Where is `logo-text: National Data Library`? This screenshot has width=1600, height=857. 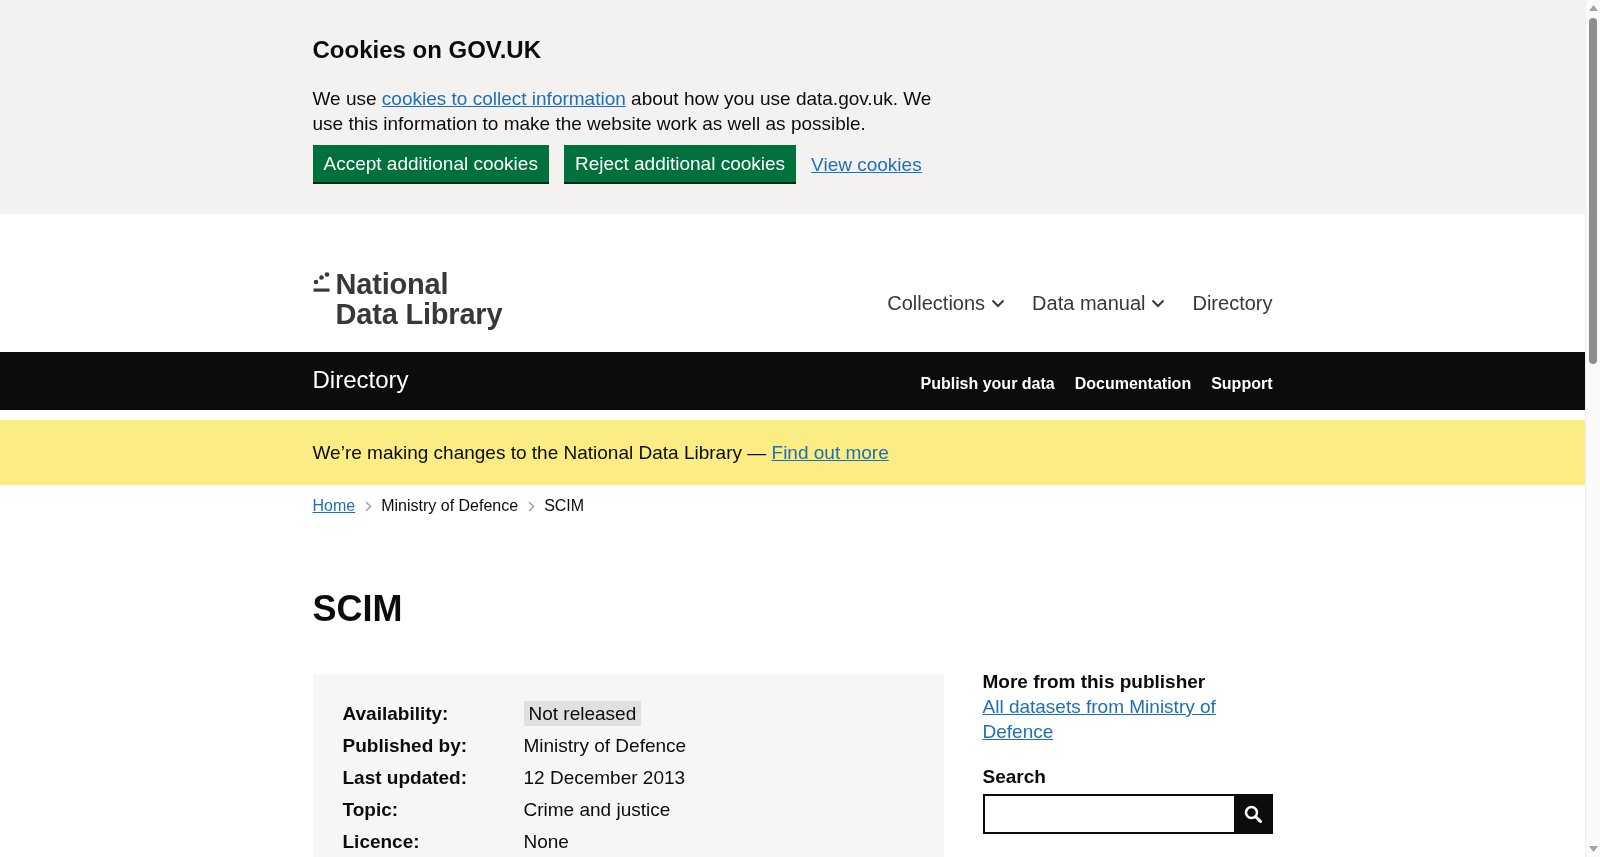
logo-text: National Data Library is located at coordinates (419, 299).